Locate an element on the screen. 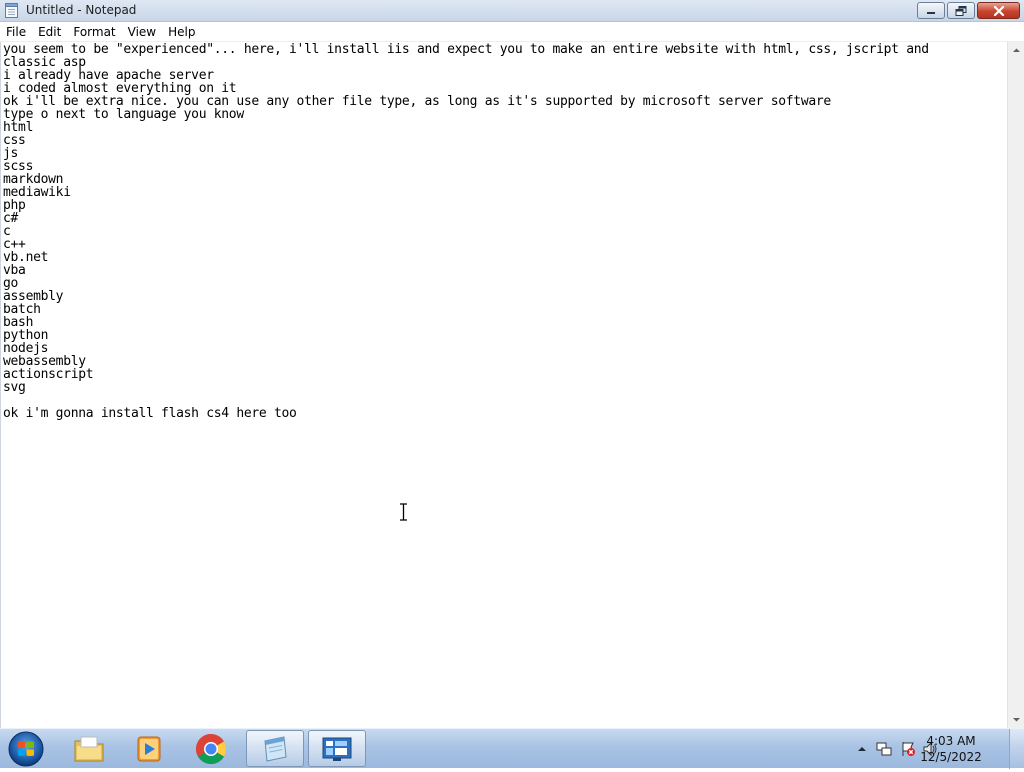 This screenshot has width=1024, height=772. file-explorer-icon is located at coordinates (89, 748).